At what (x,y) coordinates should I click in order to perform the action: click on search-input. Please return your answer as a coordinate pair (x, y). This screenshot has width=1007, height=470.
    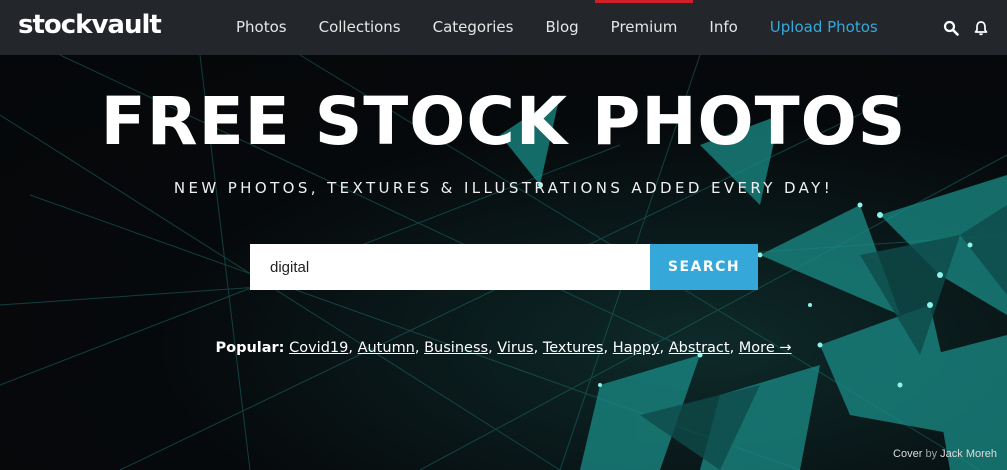
    Looking at the image, I should click on (450, 267).